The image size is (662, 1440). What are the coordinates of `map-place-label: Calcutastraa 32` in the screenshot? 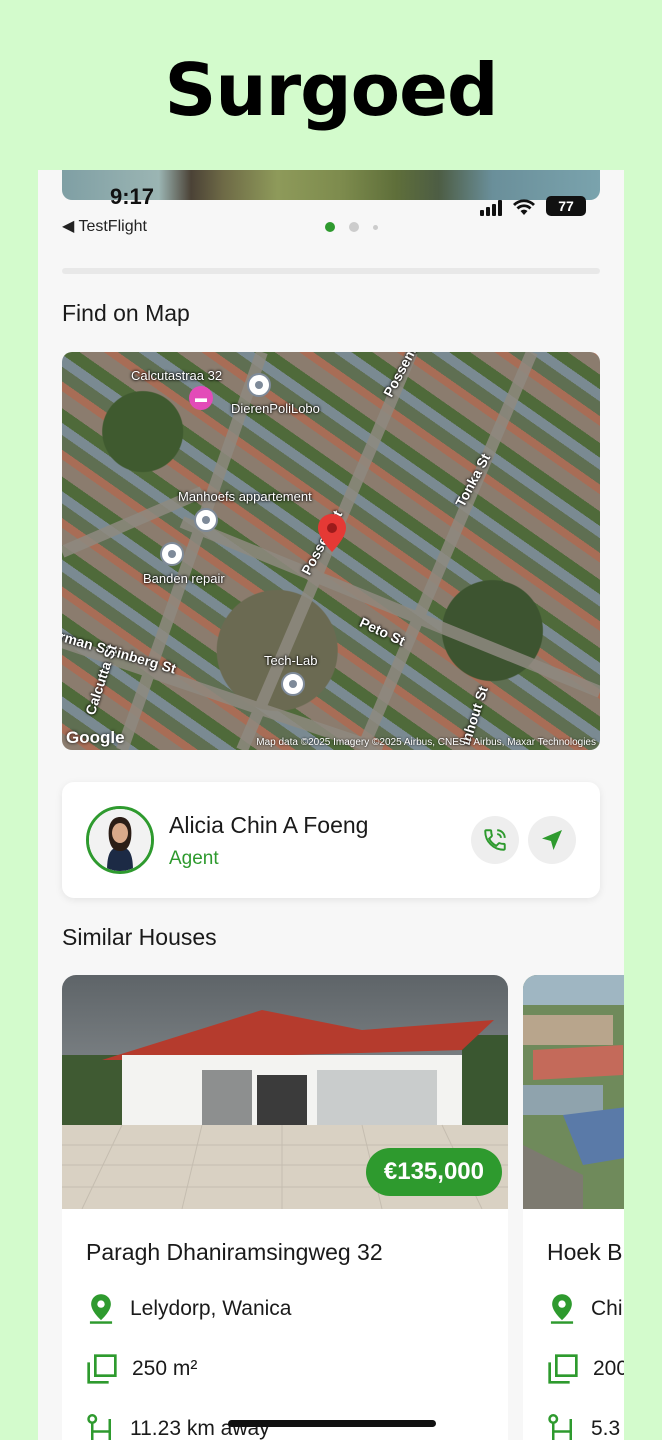 It's located at (177, 375).